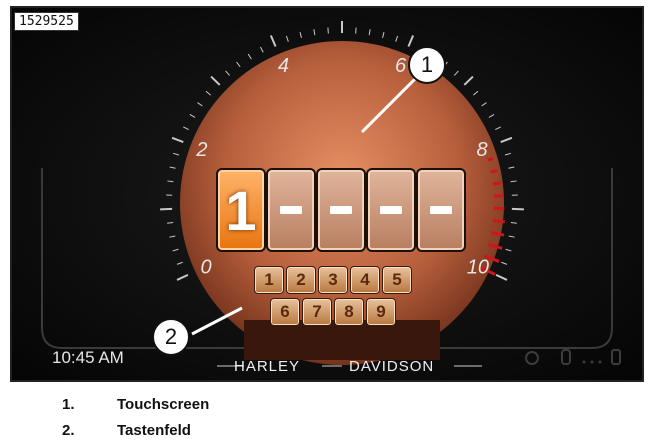 The width and height of the screenshot is (654, 448). I want to click on legend-number: 2., so click(68, 430).